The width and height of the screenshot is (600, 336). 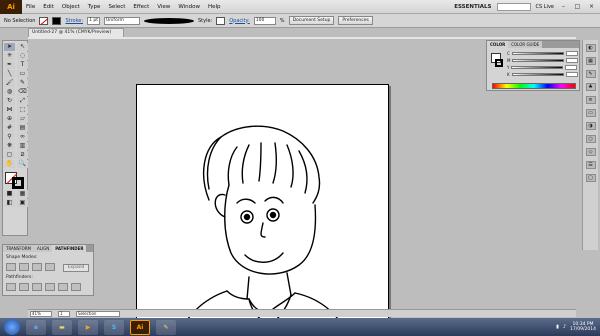 I want to click on skype-icon: S, so click(x=114, y=327).